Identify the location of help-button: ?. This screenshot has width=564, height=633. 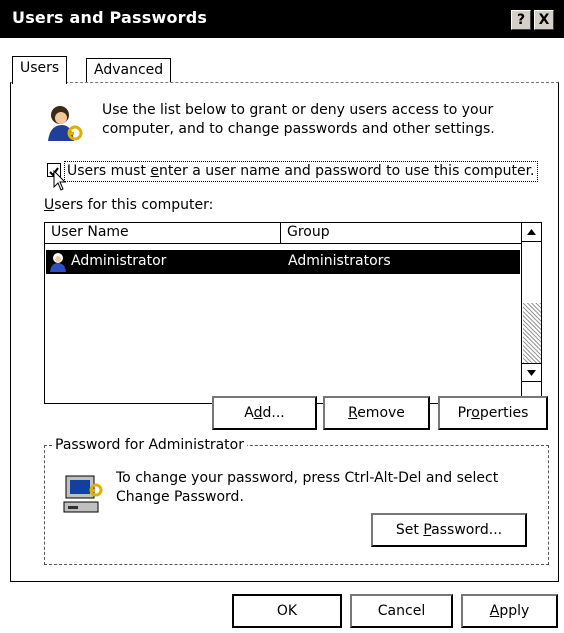
(521, 20).